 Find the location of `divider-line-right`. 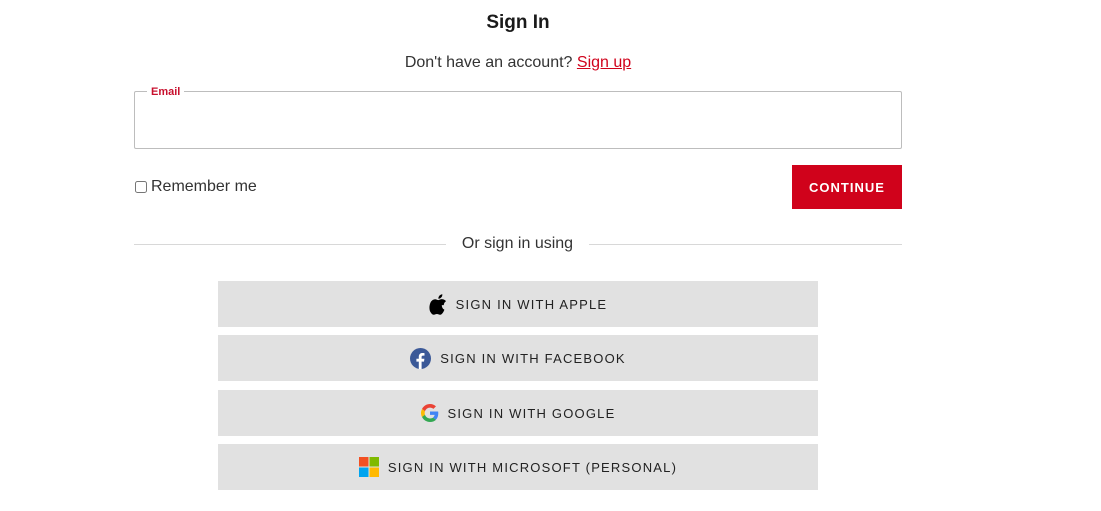

divider-line-right is located at coordinates (745, 244).